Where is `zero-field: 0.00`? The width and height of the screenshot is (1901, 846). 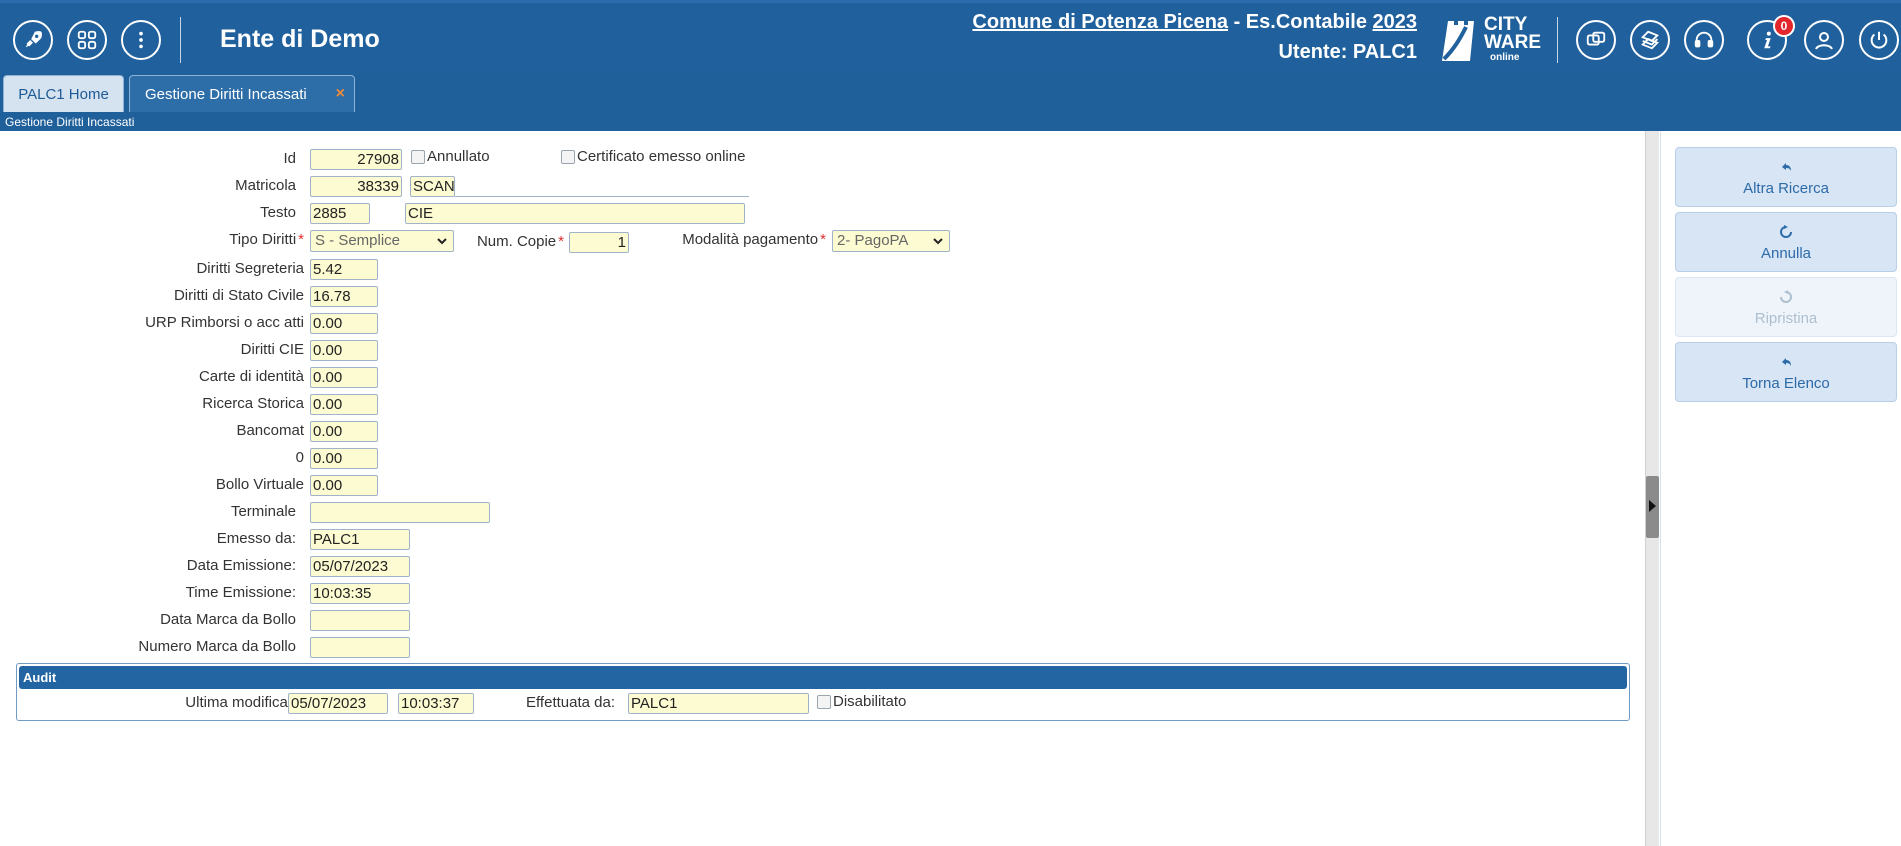 zero-field: 0.00 is located at coordinates (344, 458).